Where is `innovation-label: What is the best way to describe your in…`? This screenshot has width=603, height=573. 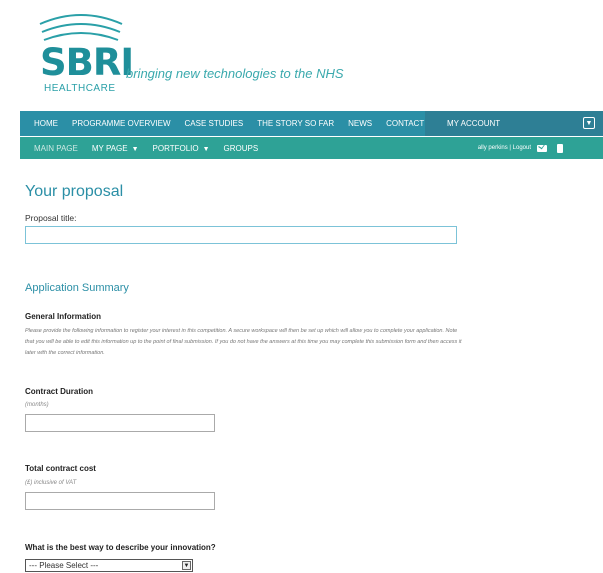 innovation-label: What is the best way to describe your in… is located at coordinates (120, 547).